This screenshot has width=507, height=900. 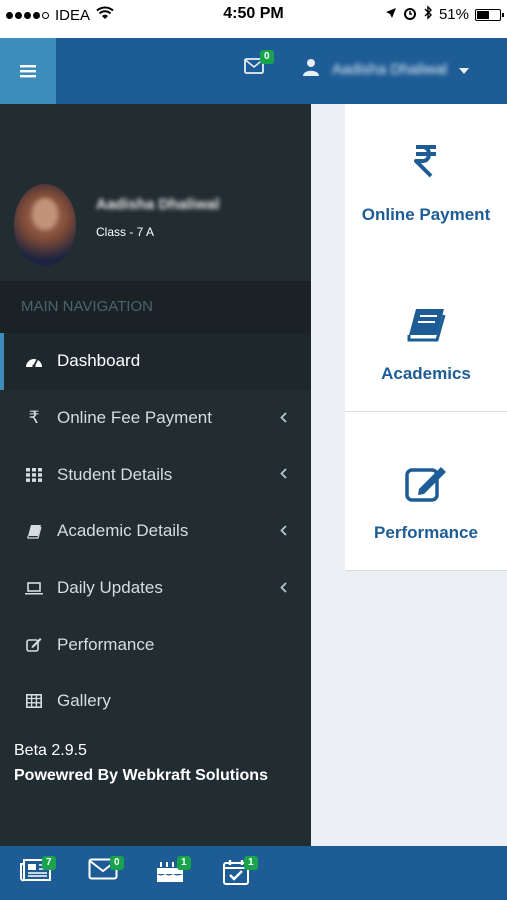 I want to click on birthdays-count-badge: 1, so click(x=184, y=863).